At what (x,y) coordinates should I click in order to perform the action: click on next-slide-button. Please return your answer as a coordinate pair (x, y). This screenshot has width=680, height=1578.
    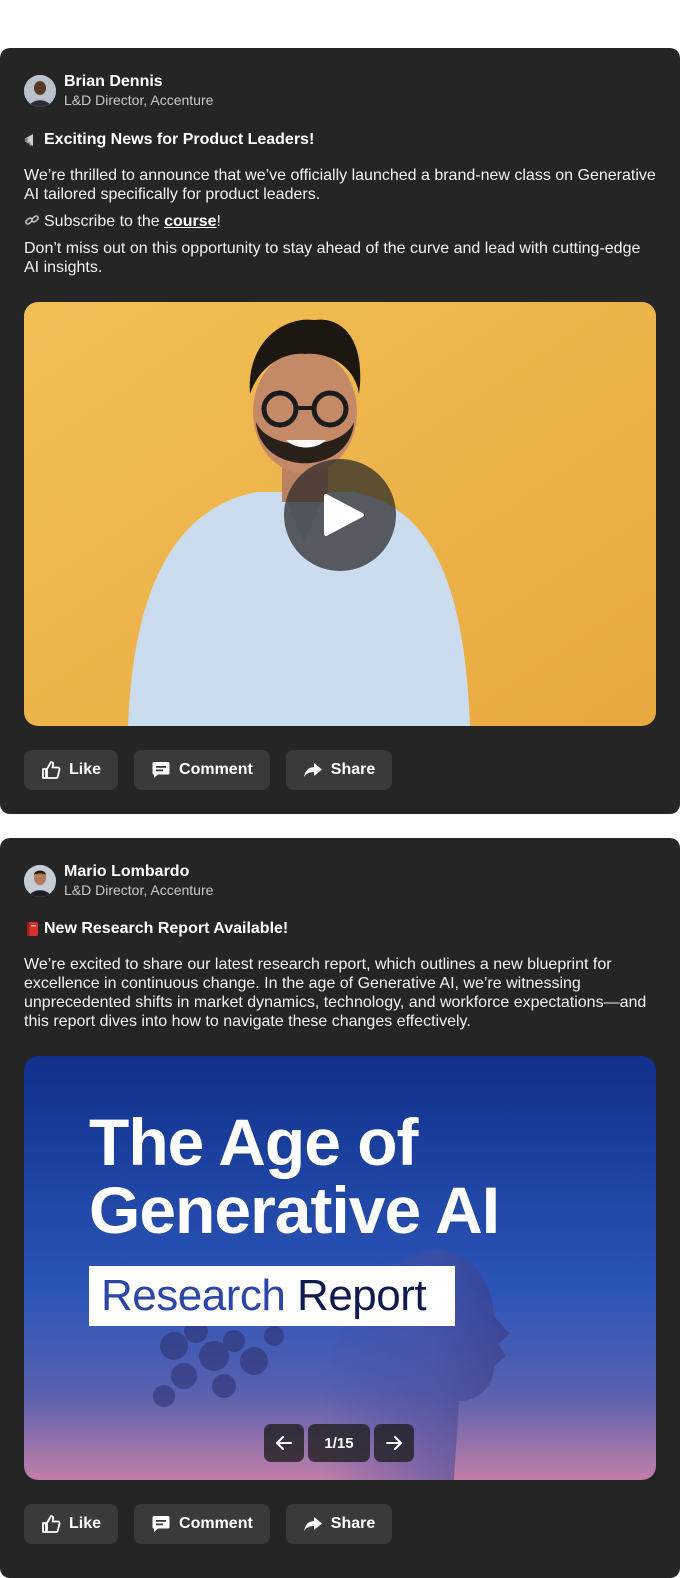
    Looking at the image, I should click on (394, 1443).